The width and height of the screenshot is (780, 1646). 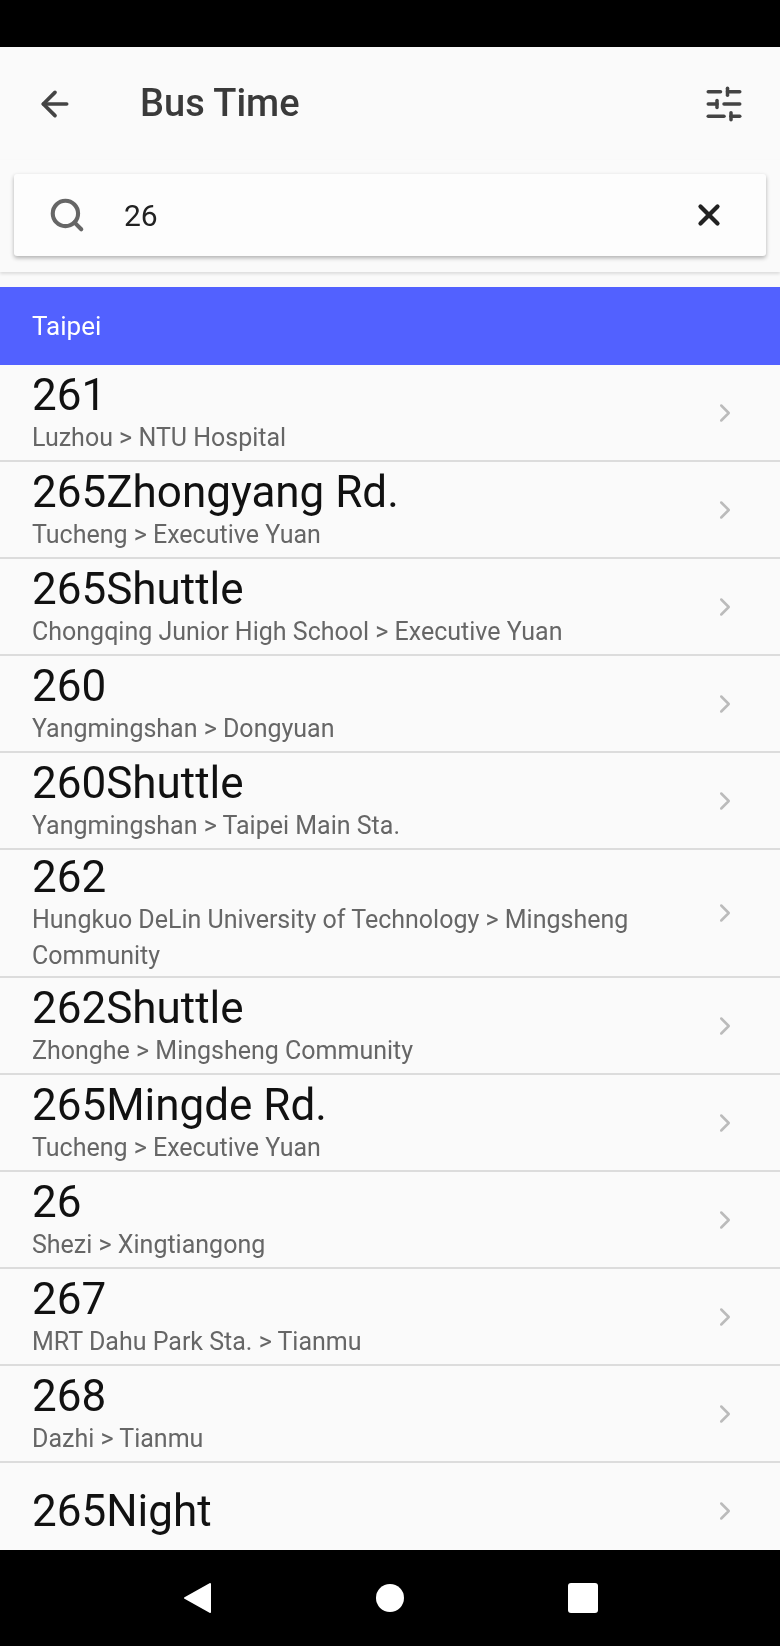 What do you see at coordinates (70, 685) in the screenshot?
I see `route-number: 260` at bounding box center [70, 685].